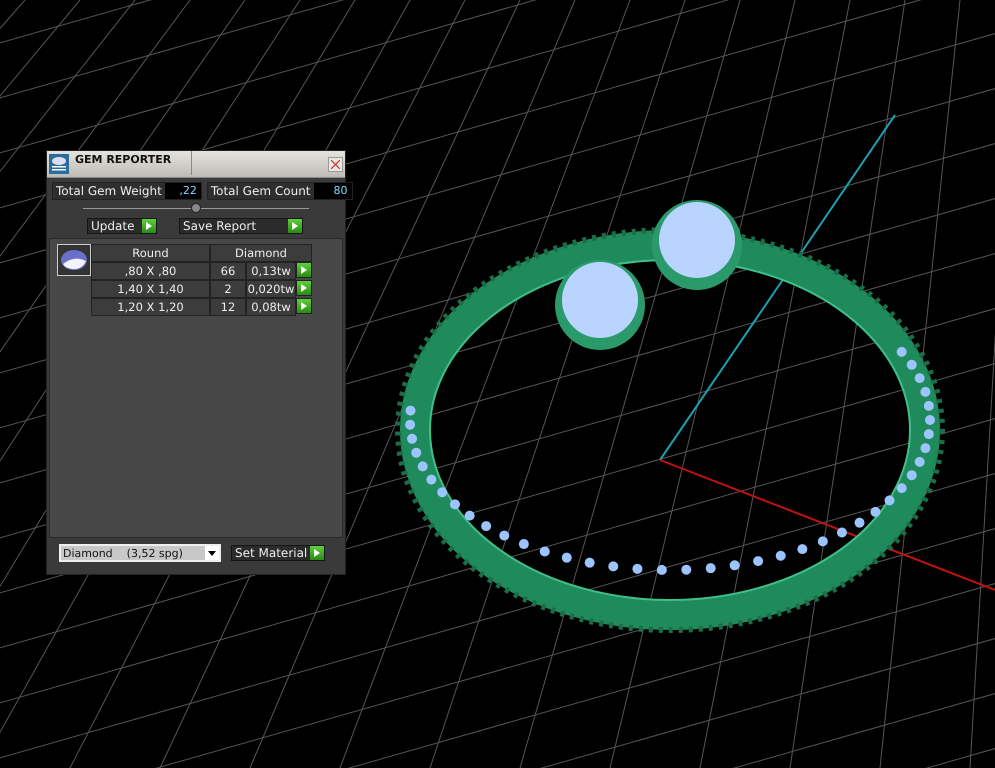  What do you see at coordinates (333, 191) in the screenshot?
I see `total-value: 80` at bounding box center [333, 191].